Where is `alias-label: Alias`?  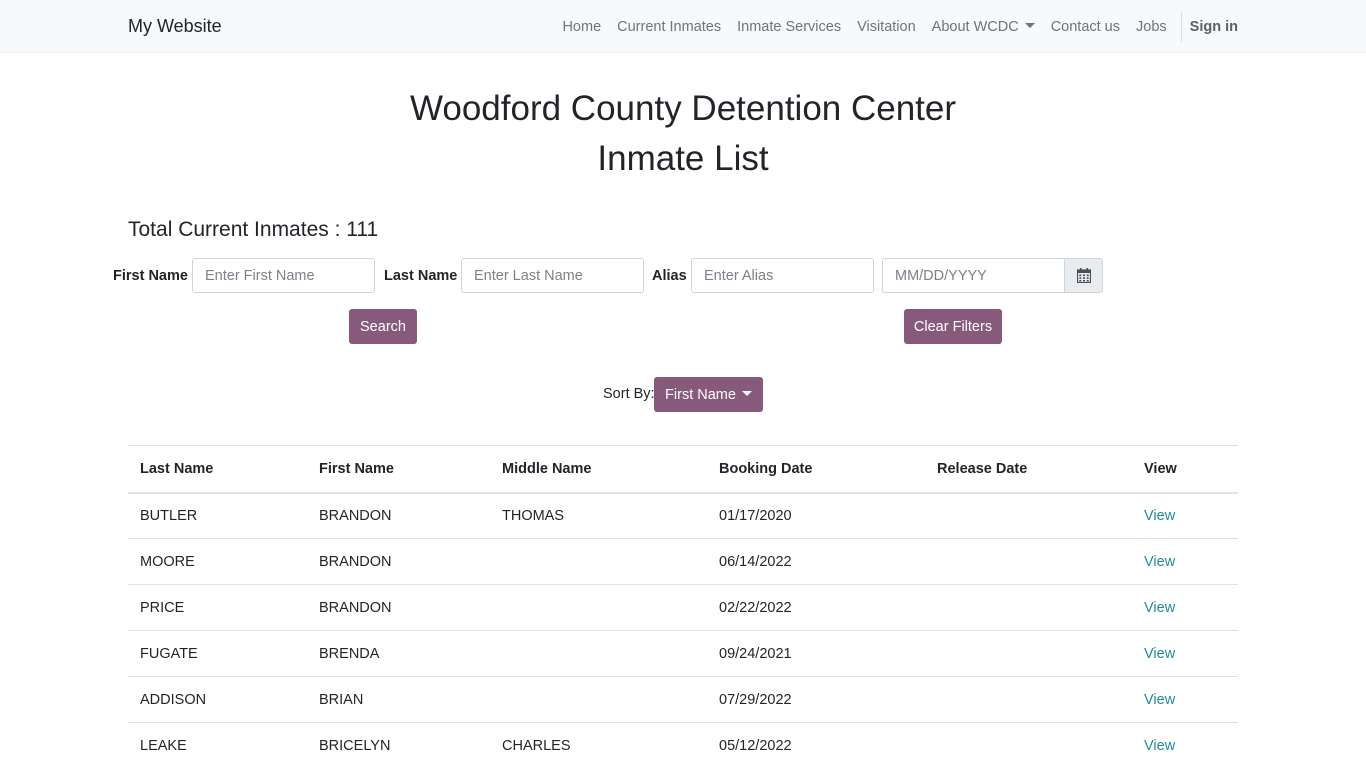 alias-label: Alias is located at coordinates (669, 276).